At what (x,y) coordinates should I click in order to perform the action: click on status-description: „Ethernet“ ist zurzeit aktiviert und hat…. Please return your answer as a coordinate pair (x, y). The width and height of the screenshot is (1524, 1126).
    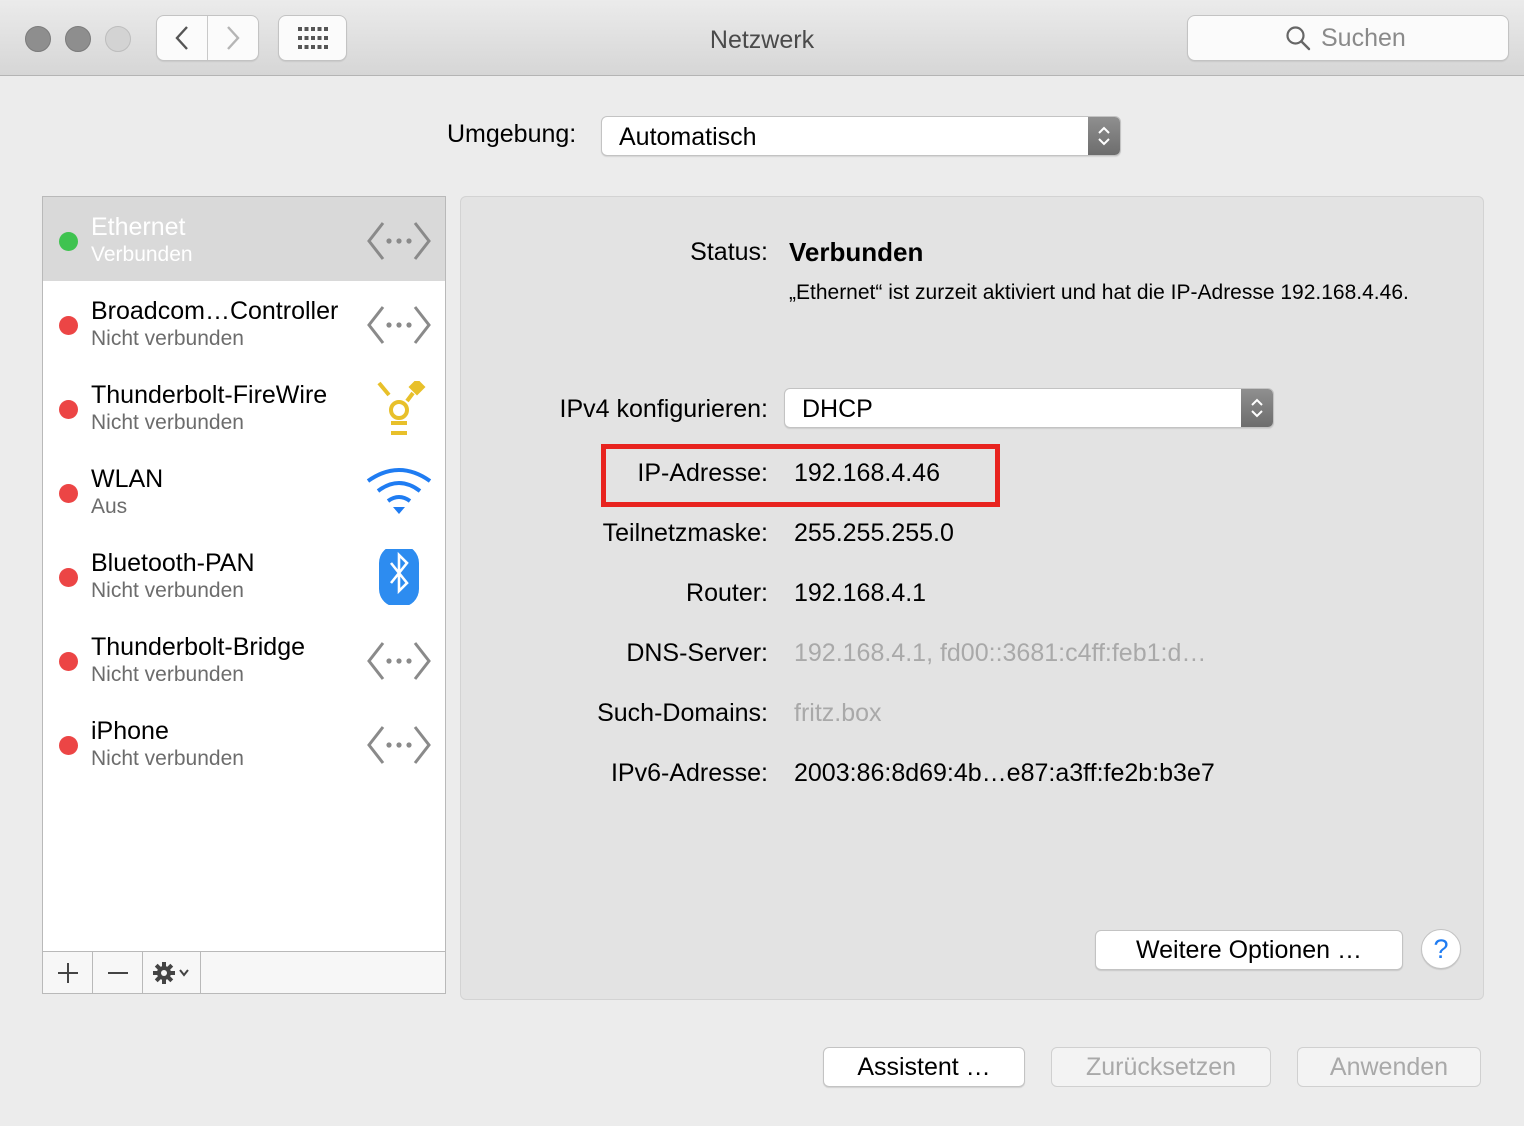
    Looking at the image, I should click on (1099, 292).